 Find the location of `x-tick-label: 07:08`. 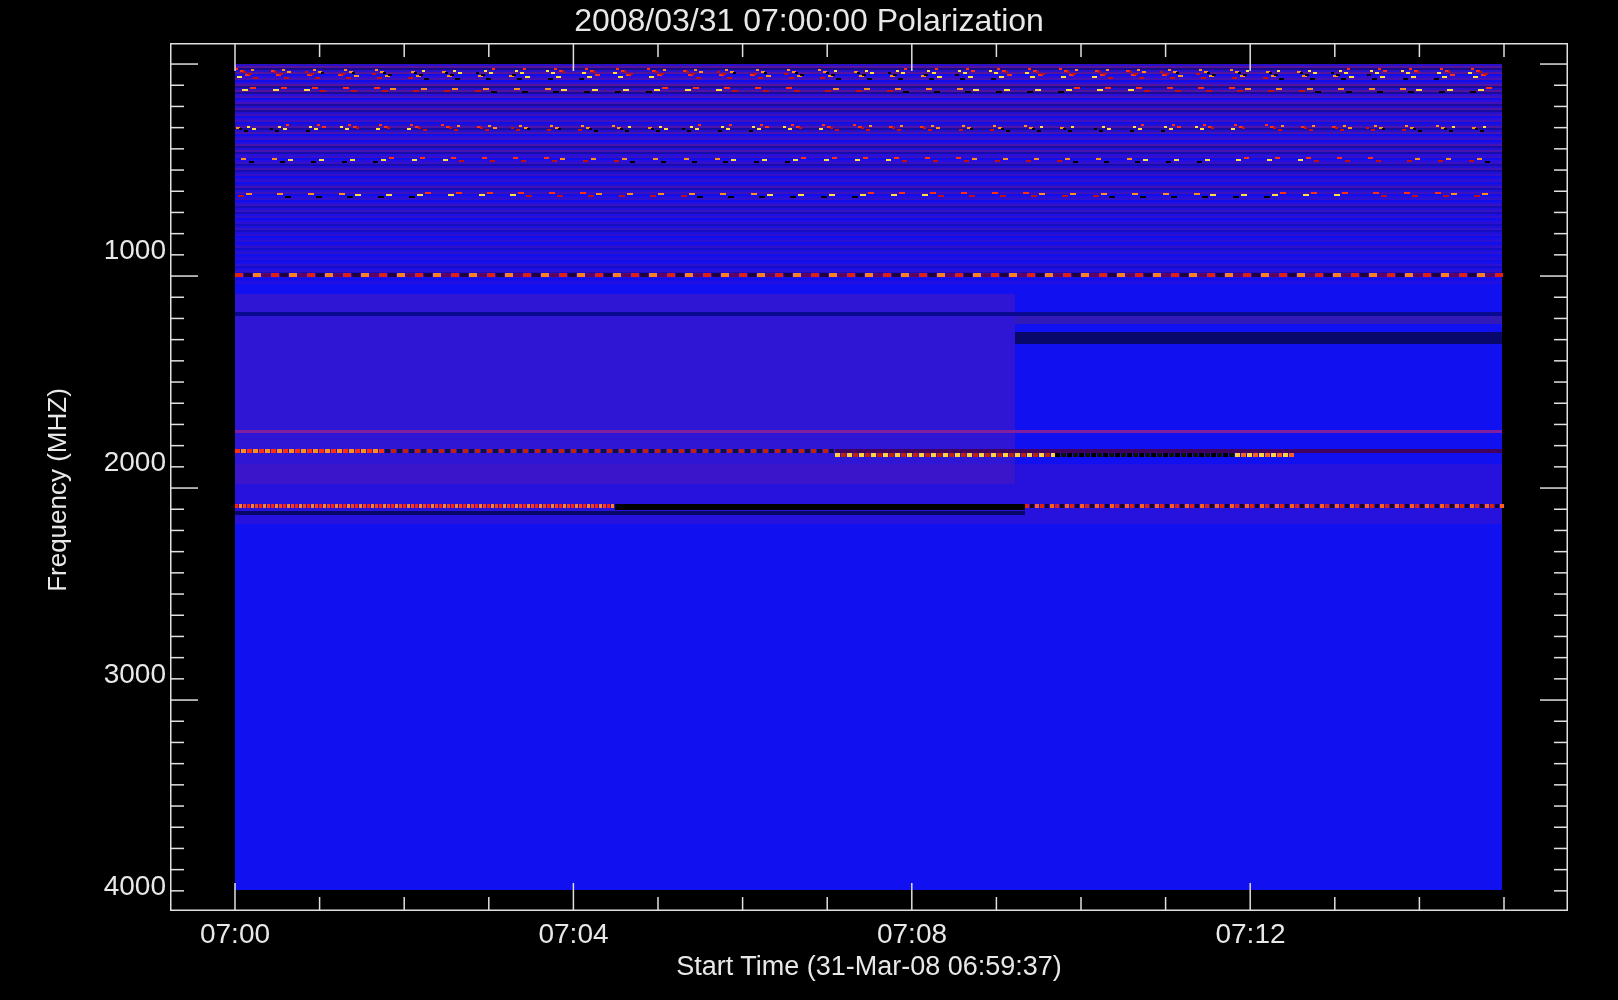

x-tick-label: 07:08 is located at coordinates (912, 934).